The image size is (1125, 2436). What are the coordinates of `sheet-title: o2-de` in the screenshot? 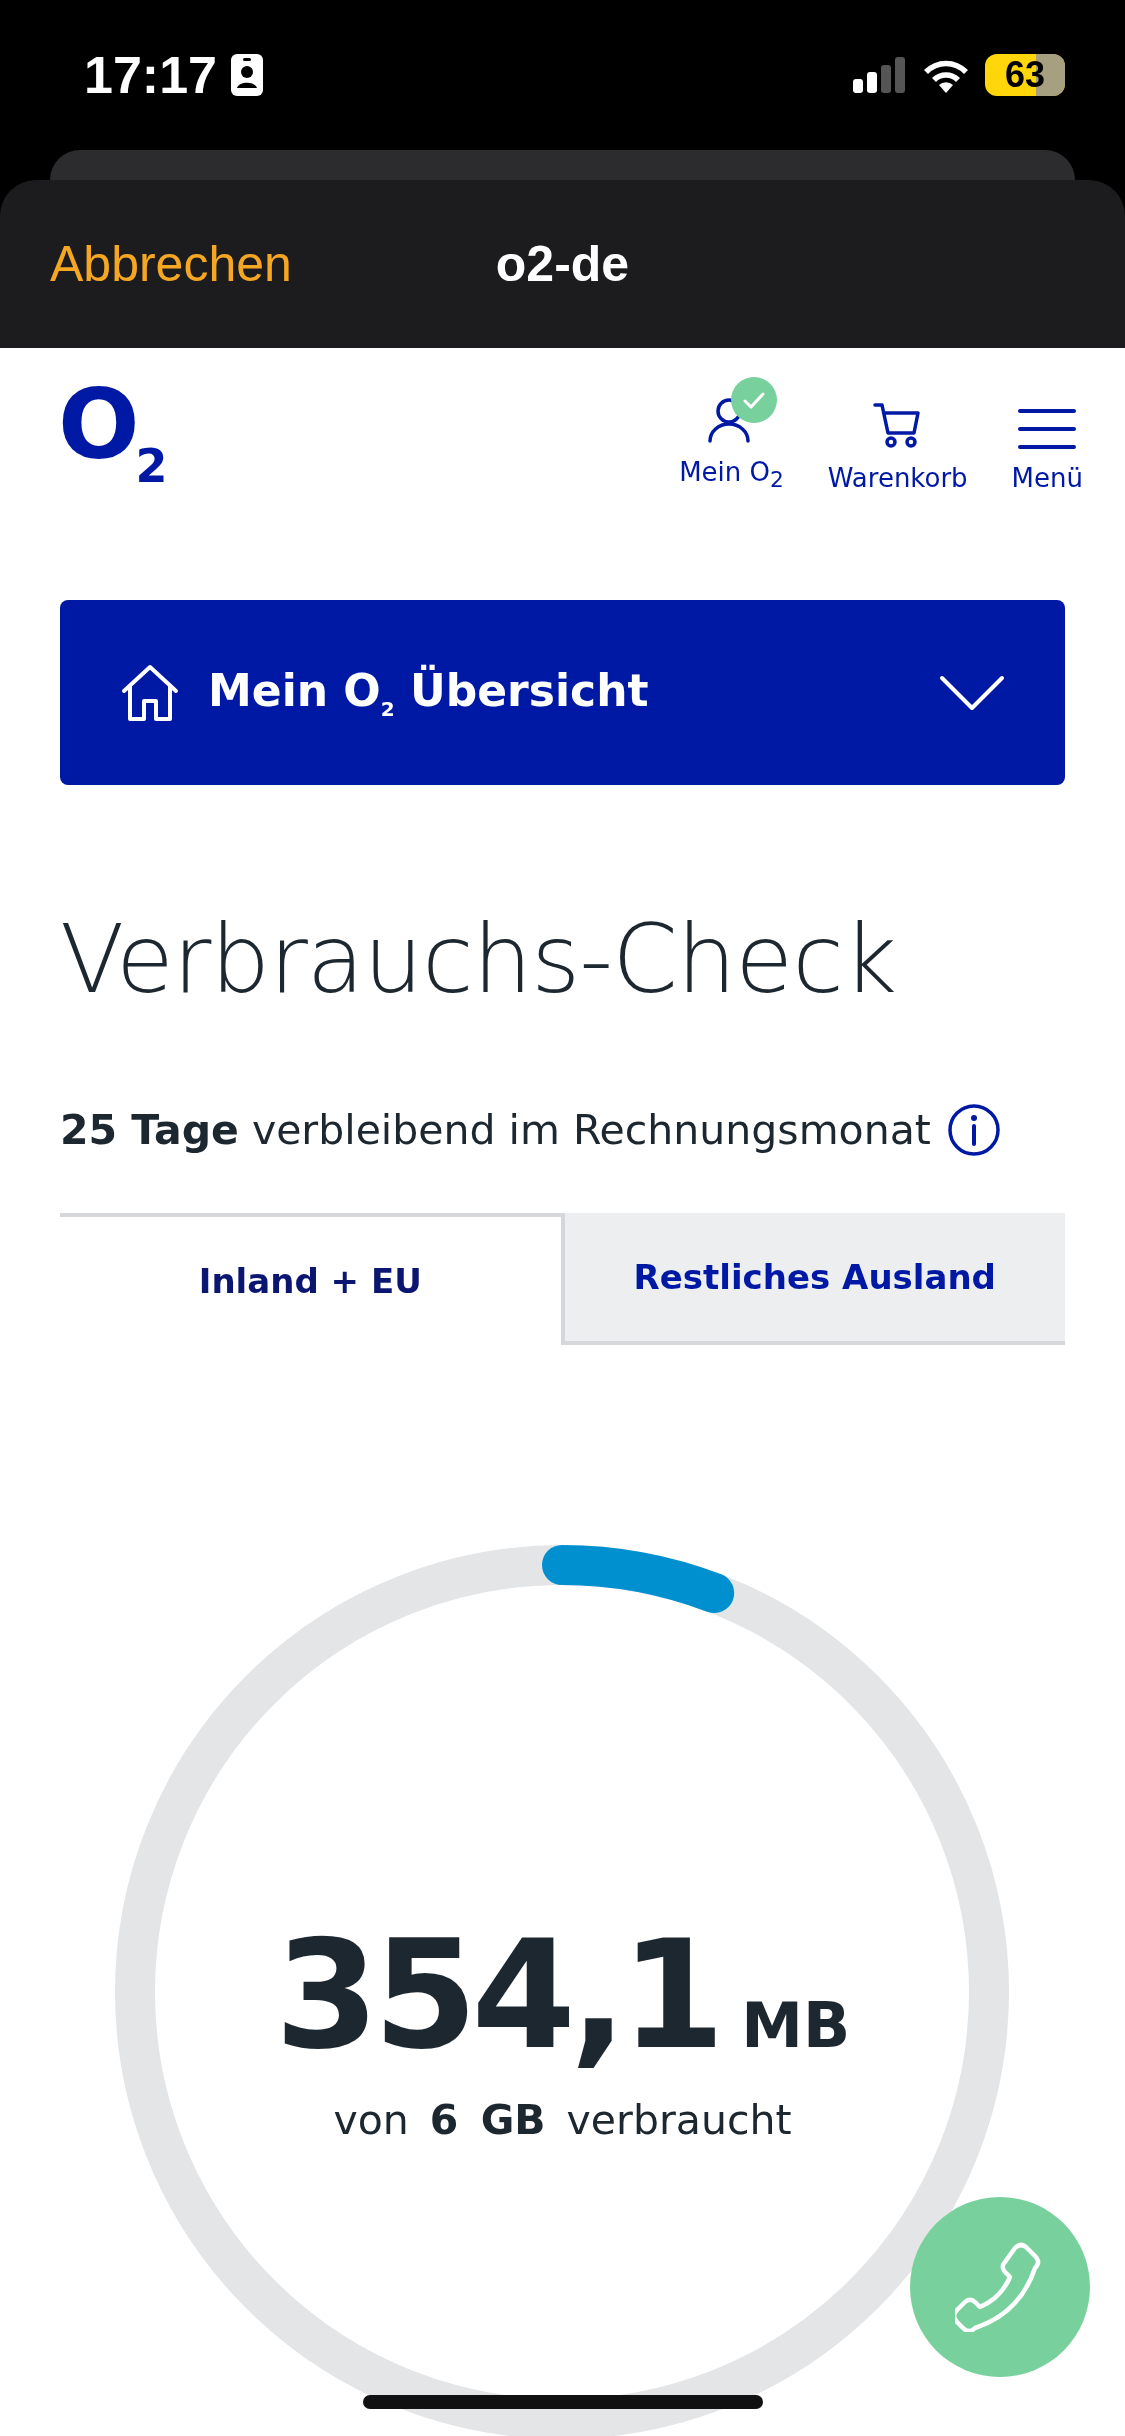 It's located at (562, 264).